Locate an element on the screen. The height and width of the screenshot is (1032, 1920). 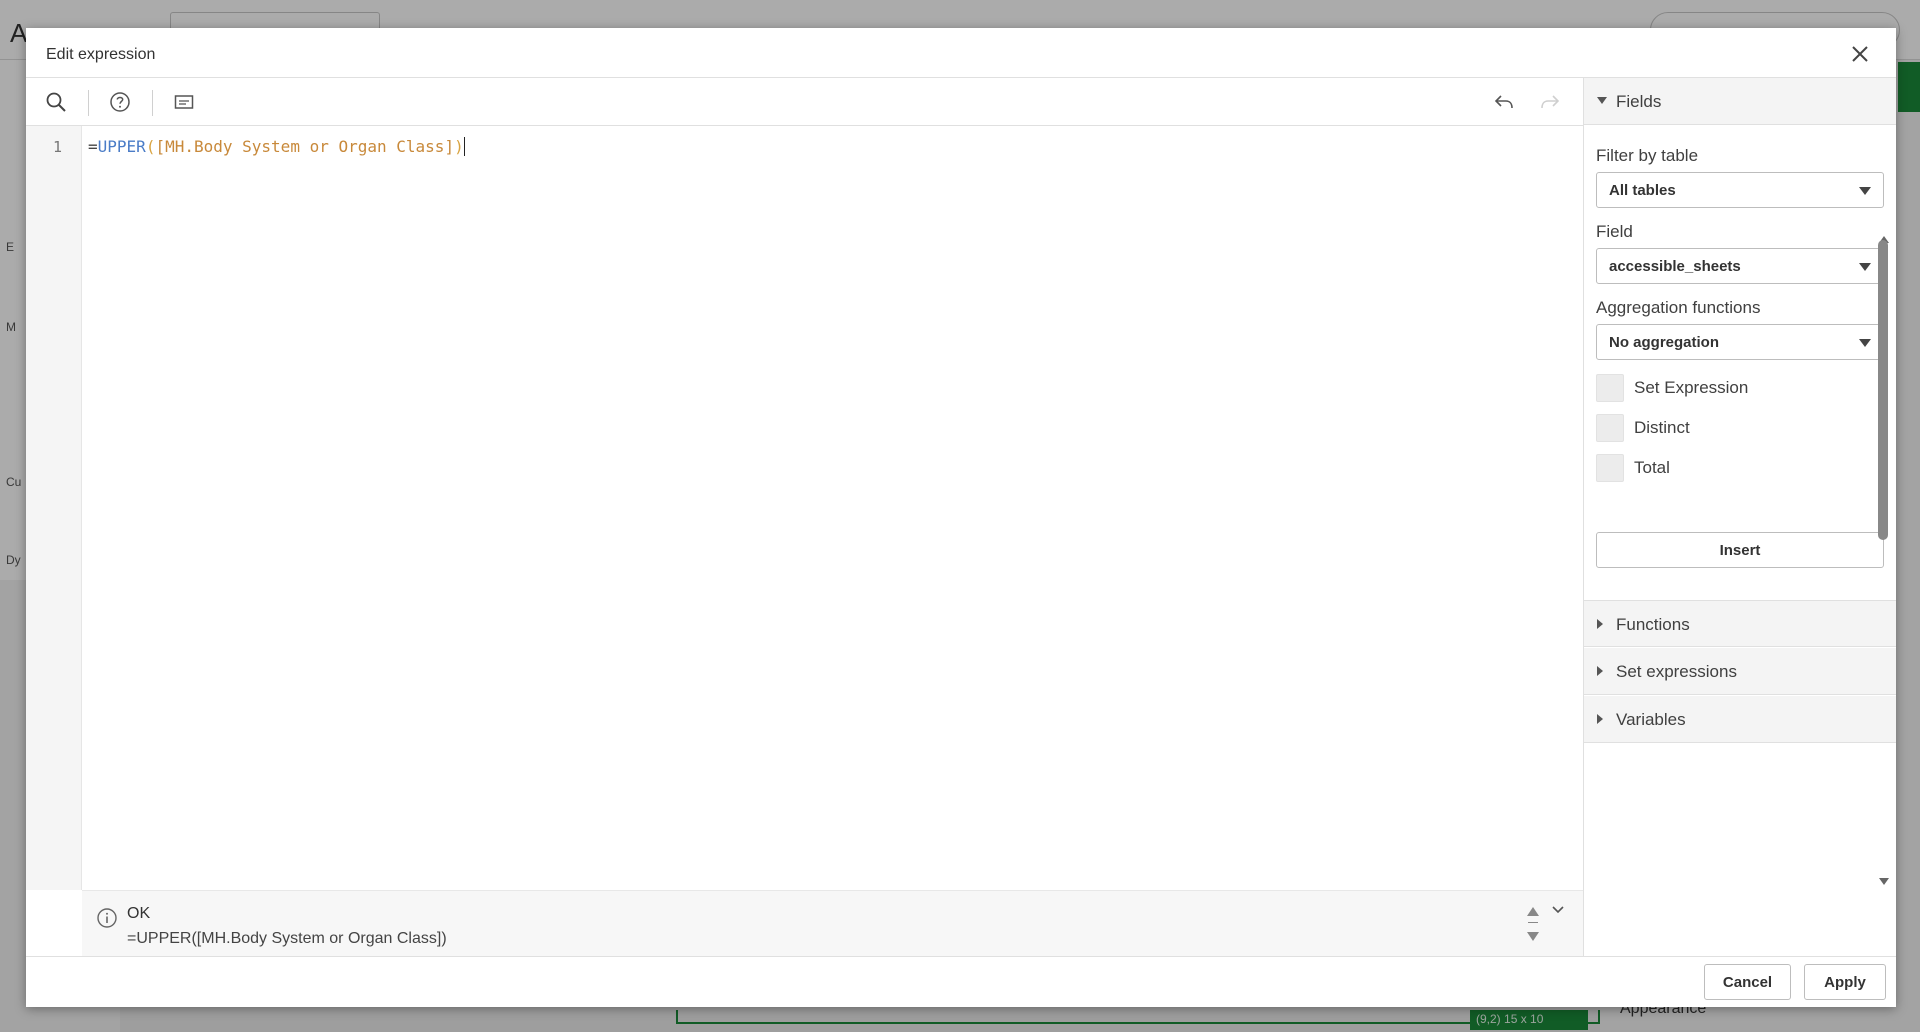
close-button is located at coordinates (1860, 54).